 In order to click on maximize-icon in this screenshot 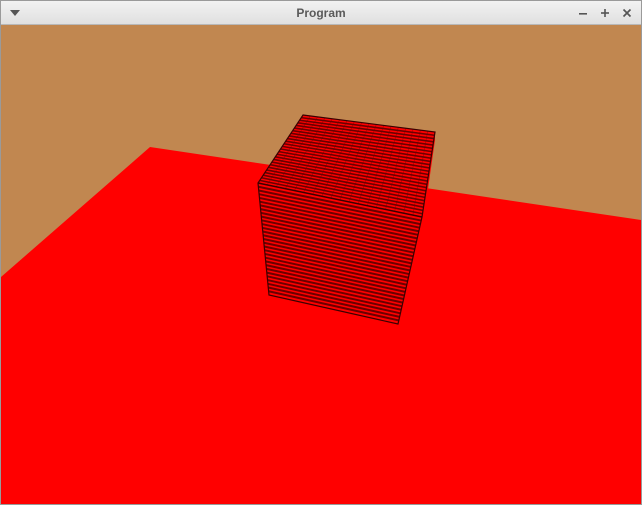, I will do `click(605, 13)`.